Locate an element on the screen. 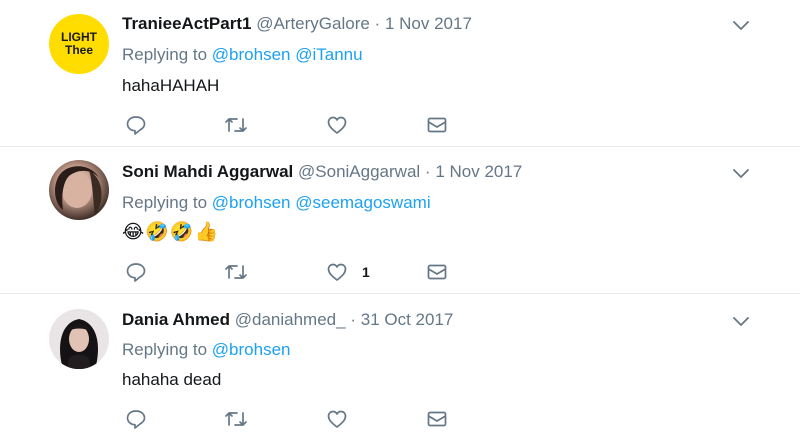 This screenshot has height=437, width=800. user-handle: @SoniAggarwal is located at coordinates (359, 171).